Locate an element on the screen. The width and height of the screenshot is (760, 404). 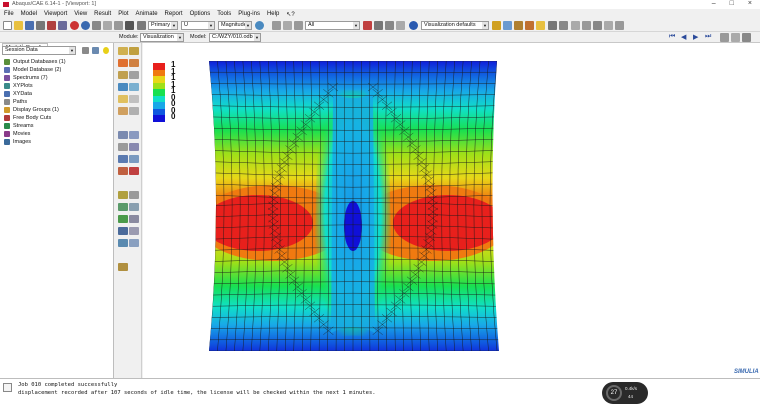
tree-expand-icon is located at coordinates (95, 50).